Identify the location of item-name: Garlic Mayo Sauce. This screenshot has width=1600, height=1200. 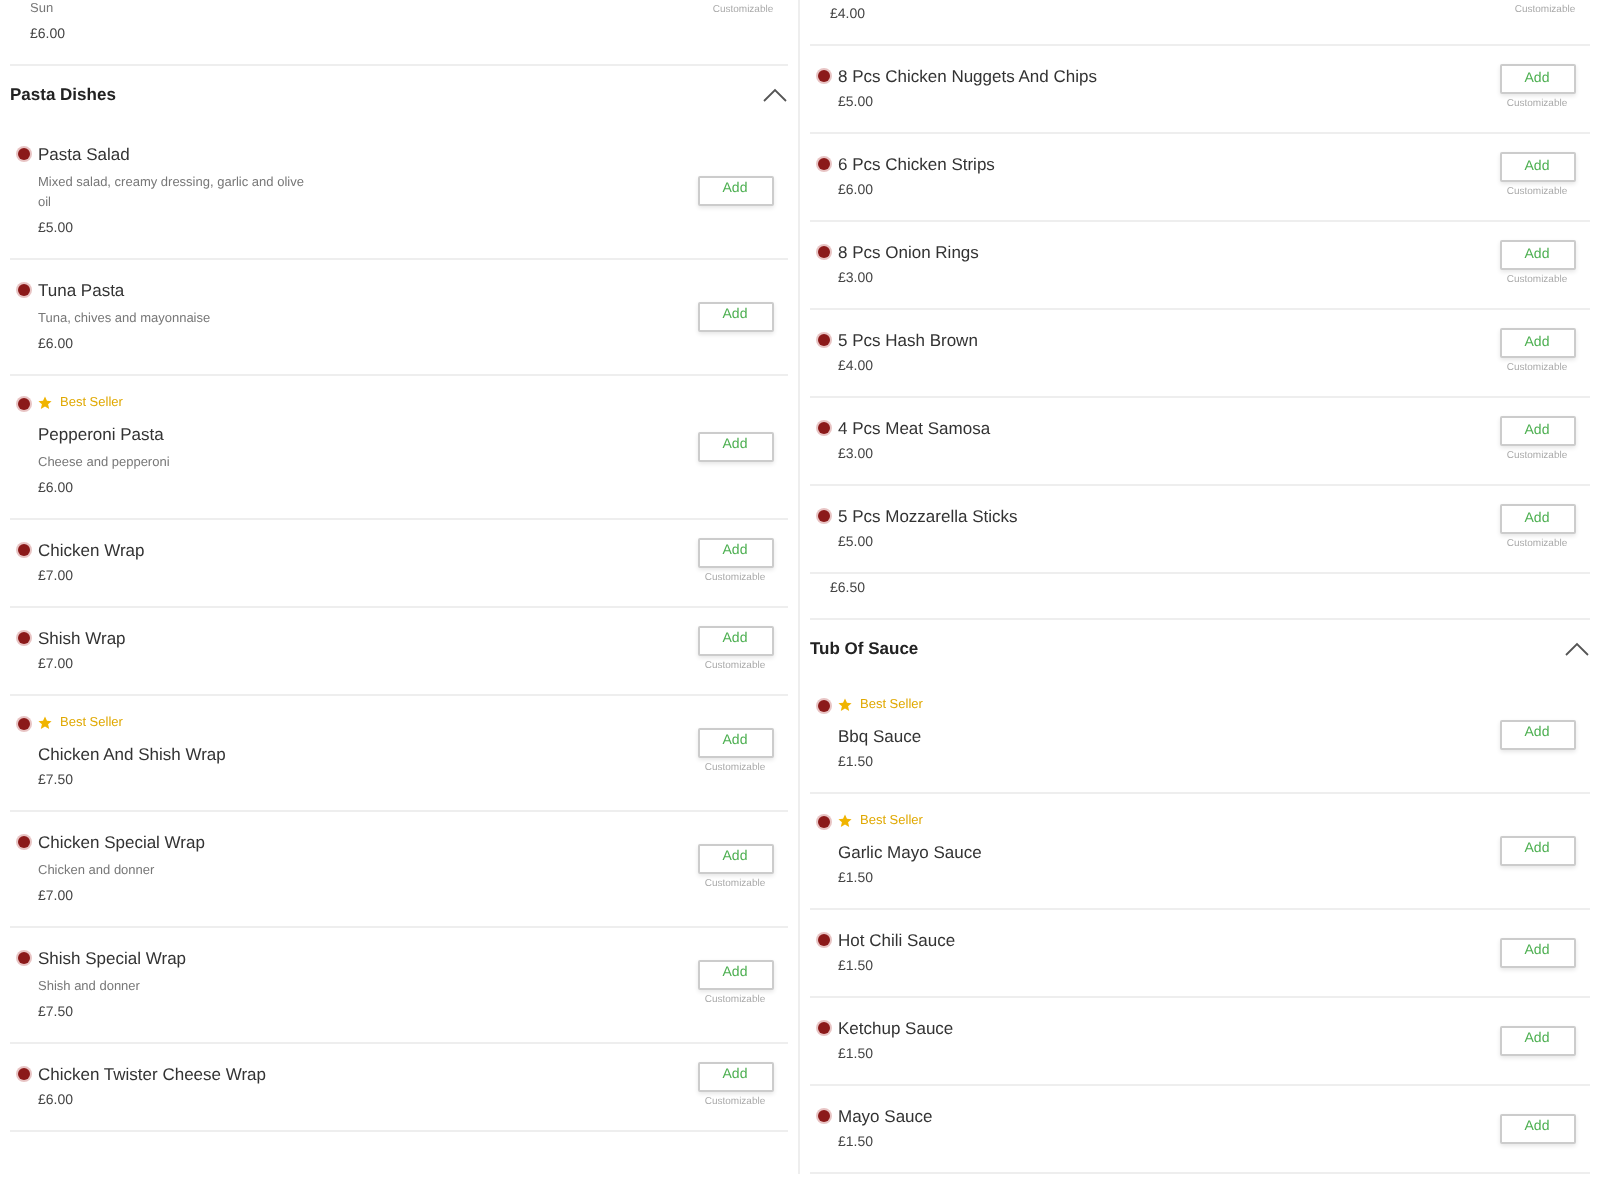
(910, 851).